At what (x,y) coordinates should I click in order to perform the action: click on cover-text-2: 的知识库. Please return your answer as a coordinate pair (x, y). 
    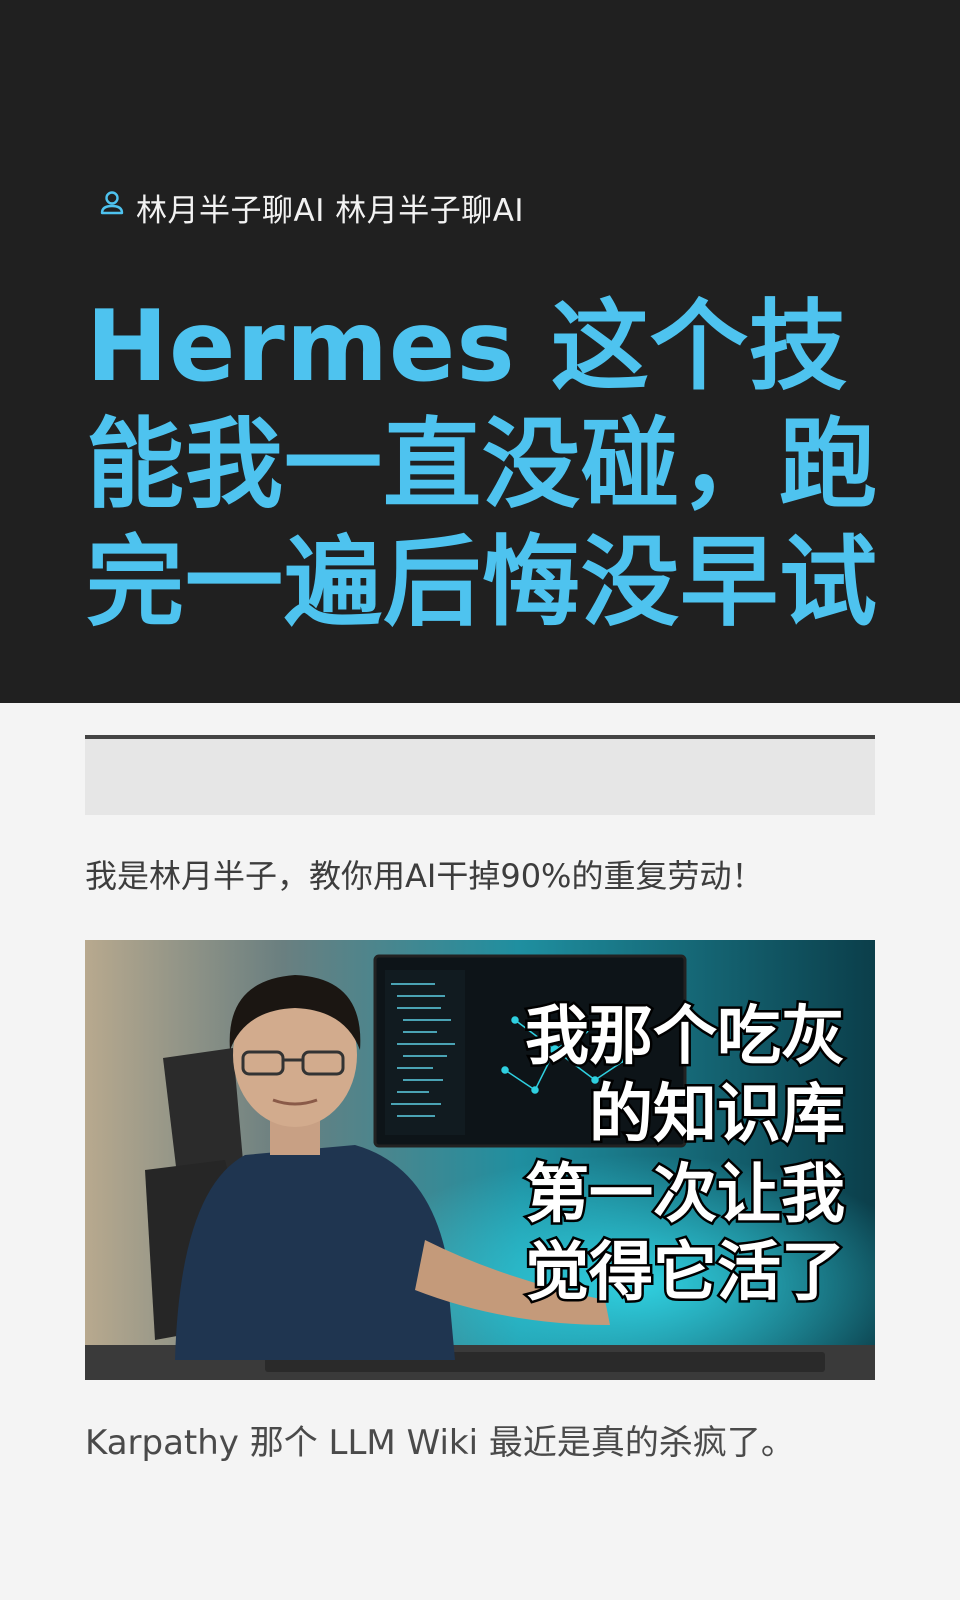
    Looking at the image, I should click on (717, 1115).